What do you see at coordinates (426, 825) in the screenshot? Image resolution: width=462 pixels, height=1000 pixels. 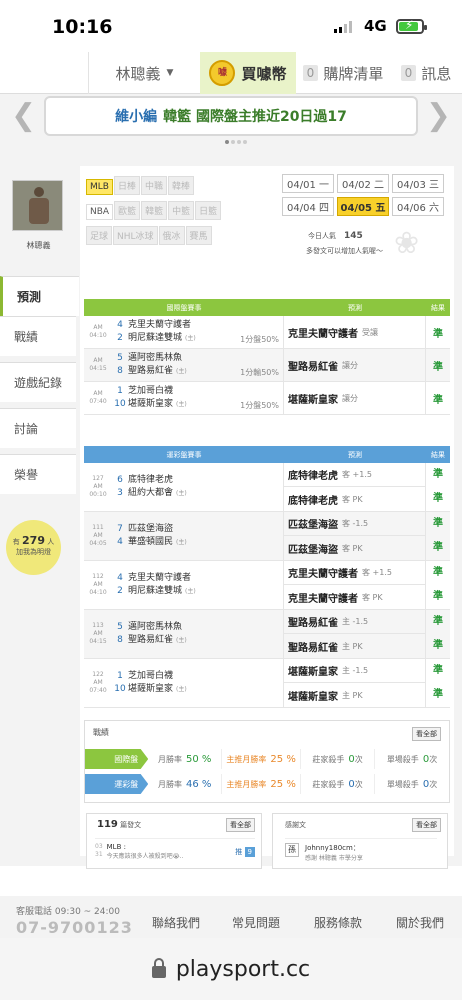 I see `thanks-more-button: 看全部` at bounding box center [426, 825].